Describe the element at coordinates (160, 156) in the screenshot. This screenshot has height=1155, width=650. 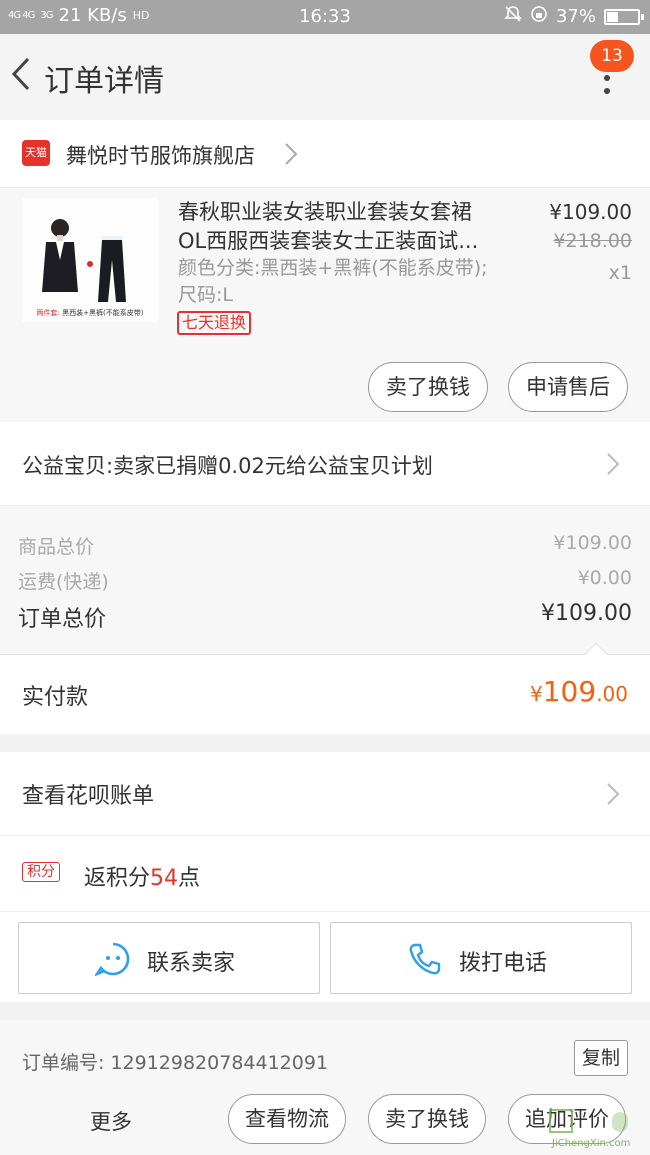
I see `shop-name: 舞悦时节服饰旗舰店` at that location.